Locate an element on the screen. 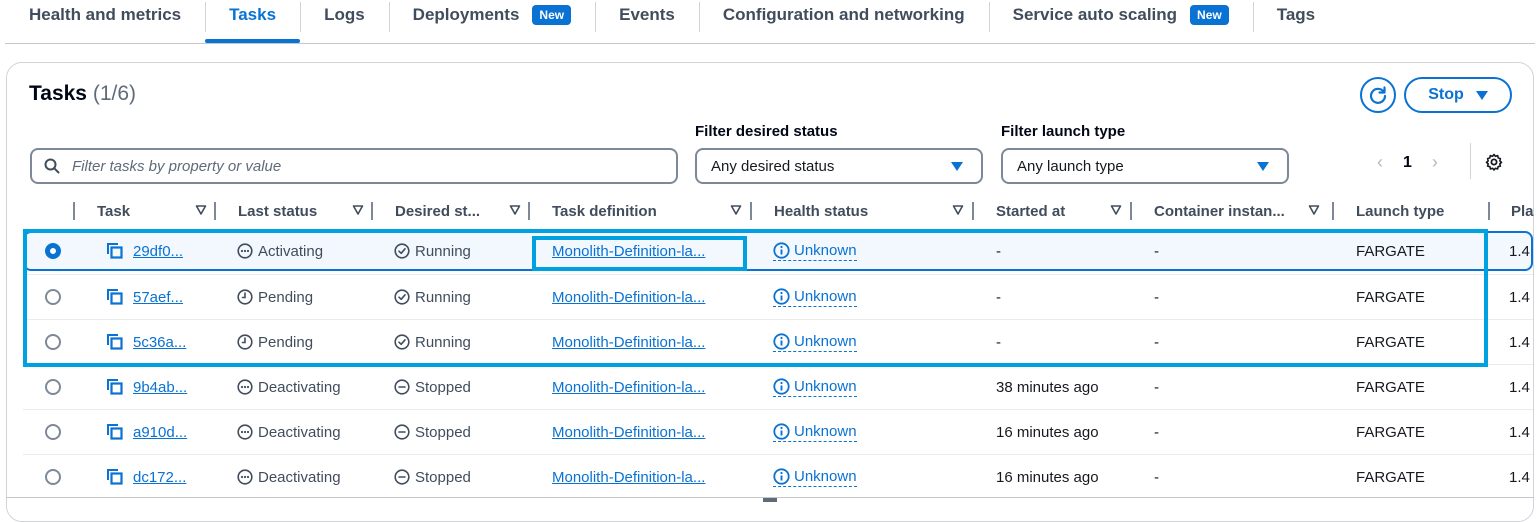  search-field is located at coordinates (354, 166).